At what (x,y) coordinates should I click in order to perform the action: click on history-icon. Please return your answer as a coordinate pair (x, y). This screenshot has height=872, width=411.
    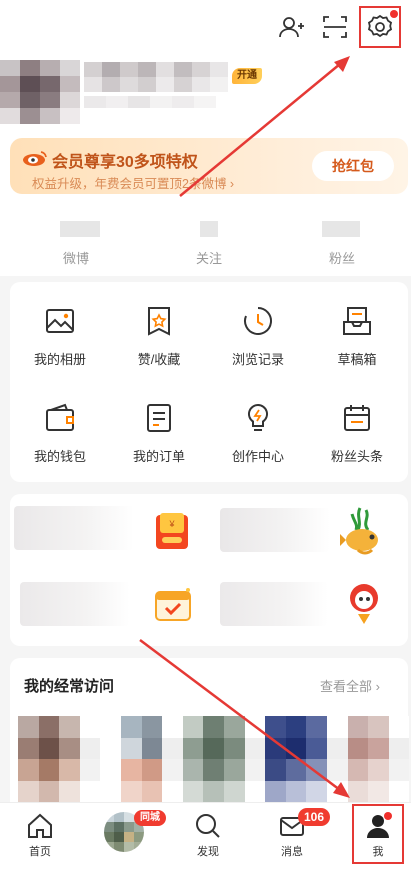
    Looking at the image, I should click on (258, 321).